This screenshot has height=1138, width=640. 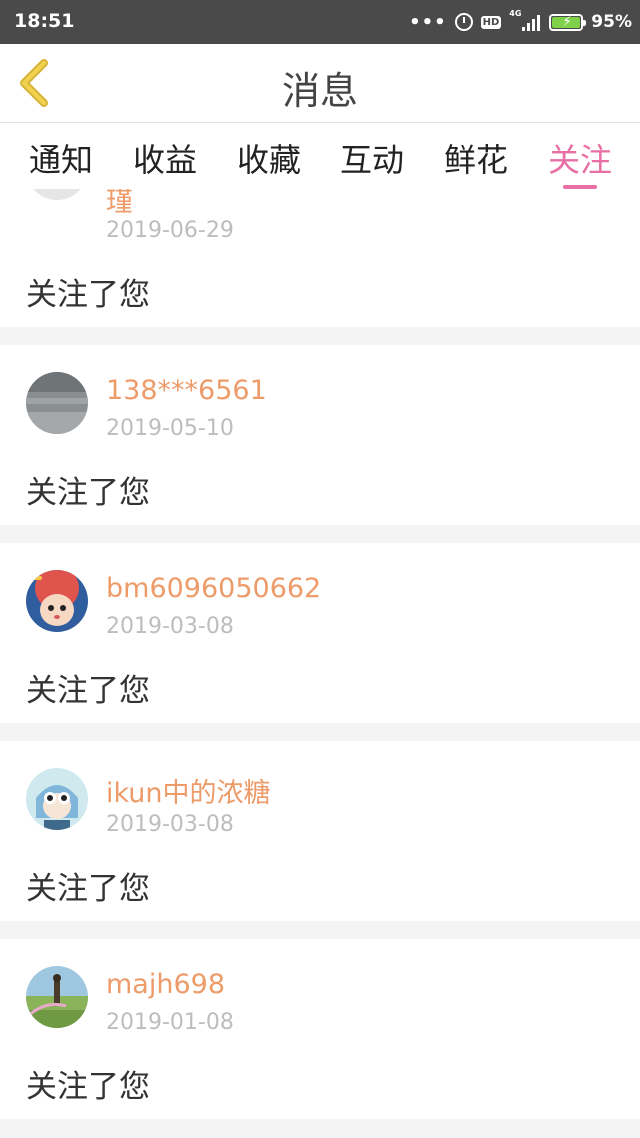 I want to click on tab-interactions: 互动, so click(x=372, y=158).